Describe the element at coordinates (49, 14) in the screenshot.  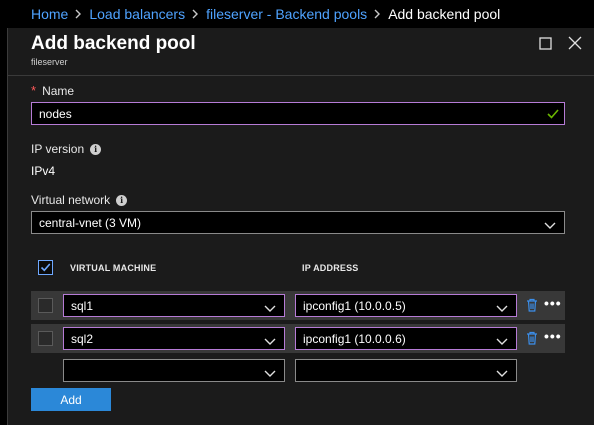
I see `breadcrumb-home: Home` at that location.